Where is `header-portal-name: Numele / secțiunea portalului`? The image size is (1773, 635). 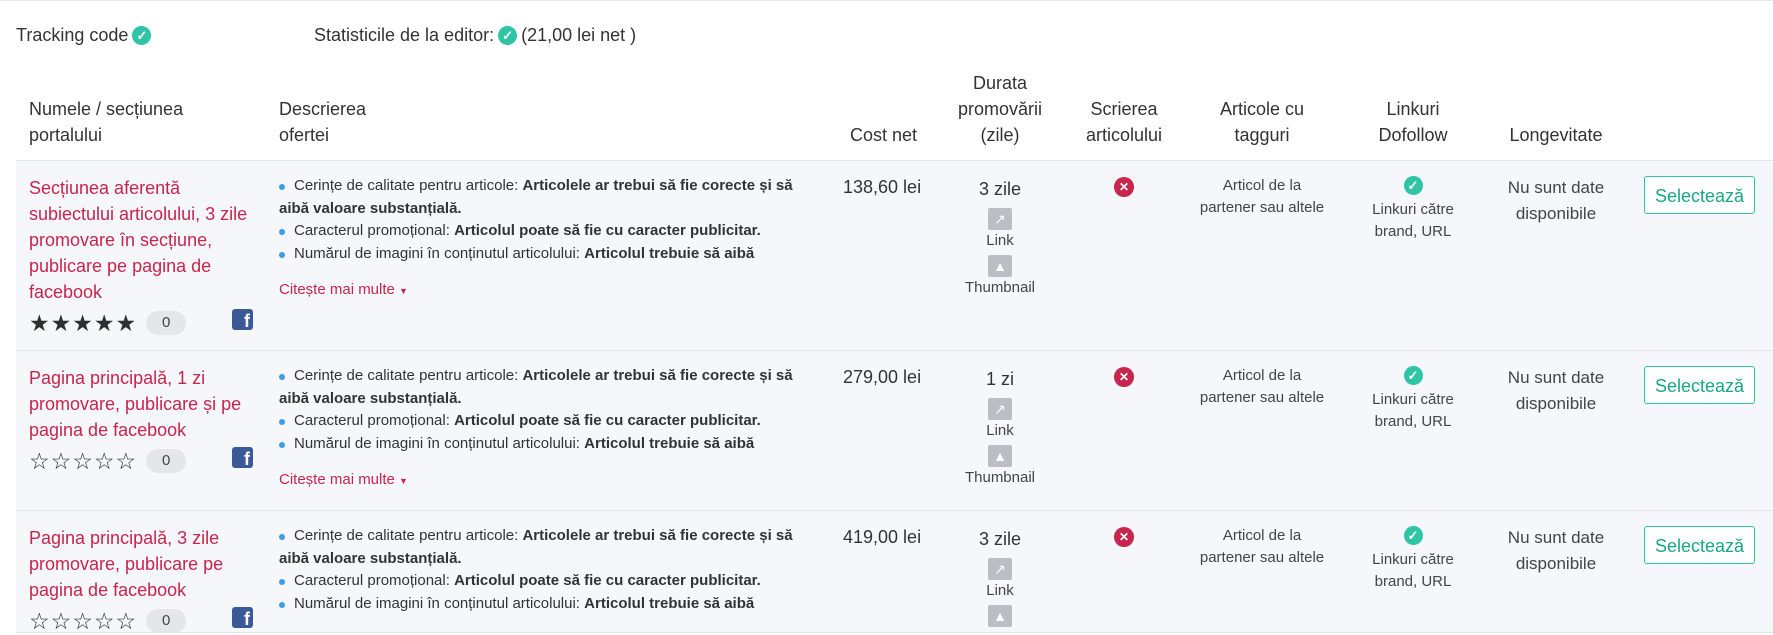
header-portal-name: Numele / secțiunea portalului is located at coordinates (106, 122).